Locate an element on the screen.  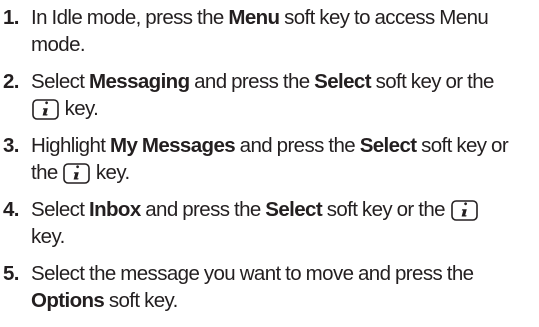
menu-key-label: Menu is located at coordinates (254, 17).